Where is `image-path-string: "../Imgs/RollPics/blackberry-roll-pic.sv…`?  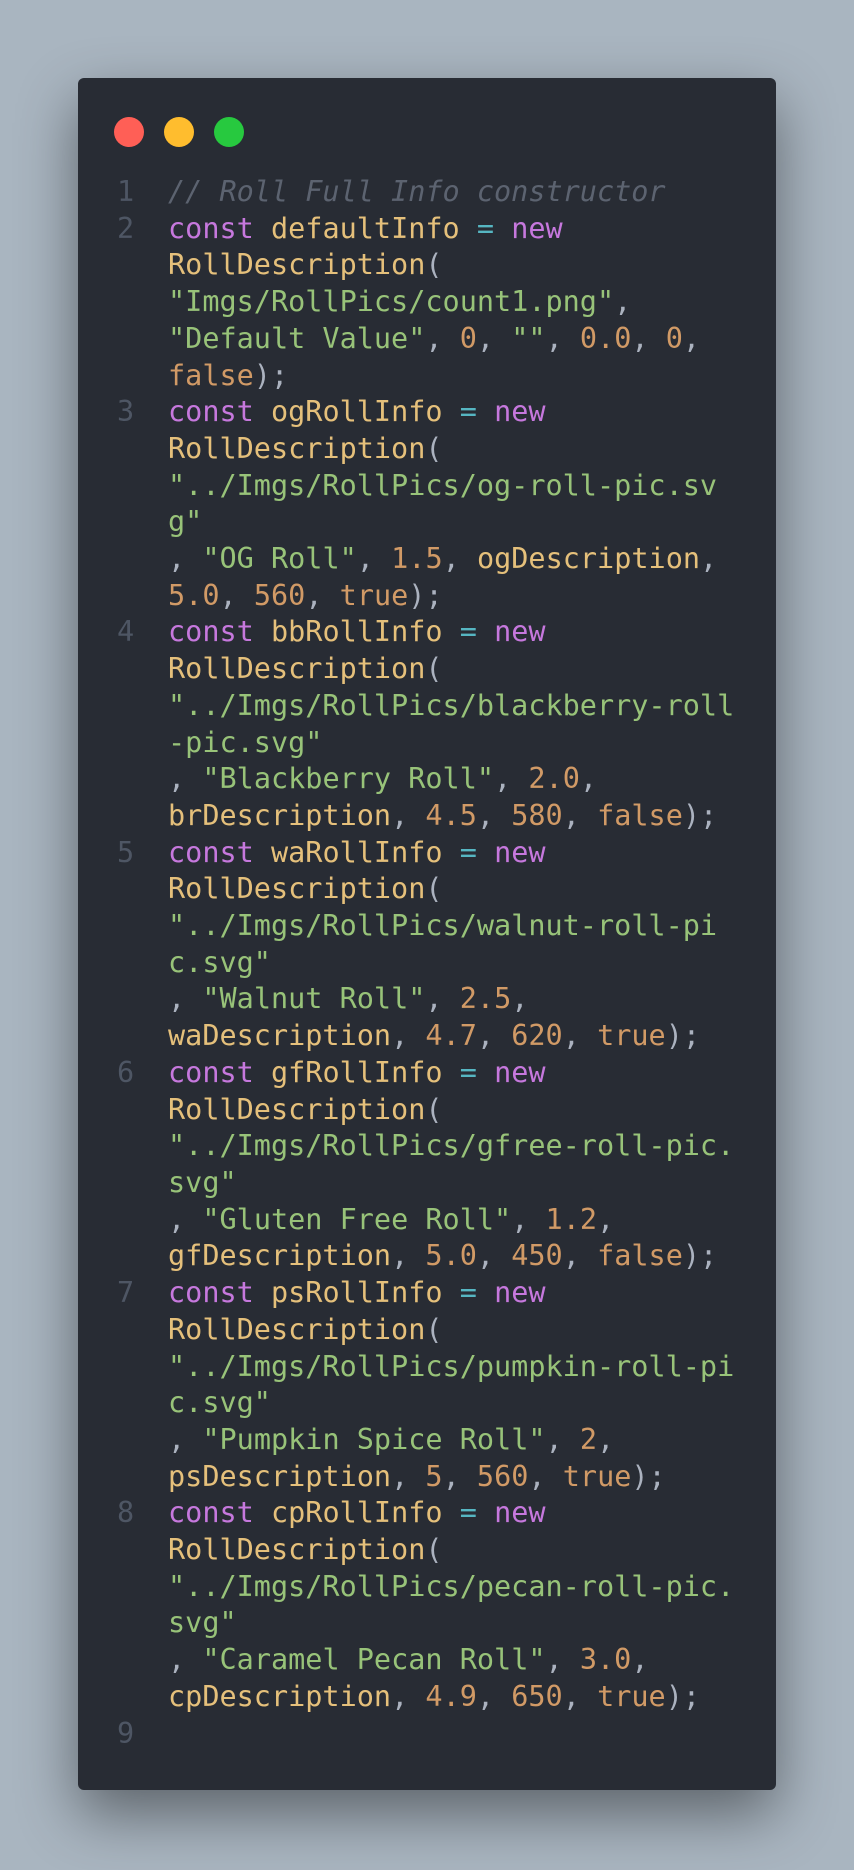 image-path-string: "../Imgs/RollPics/blackberry-roll-pic.sv… is located at coordinates (451, 723).